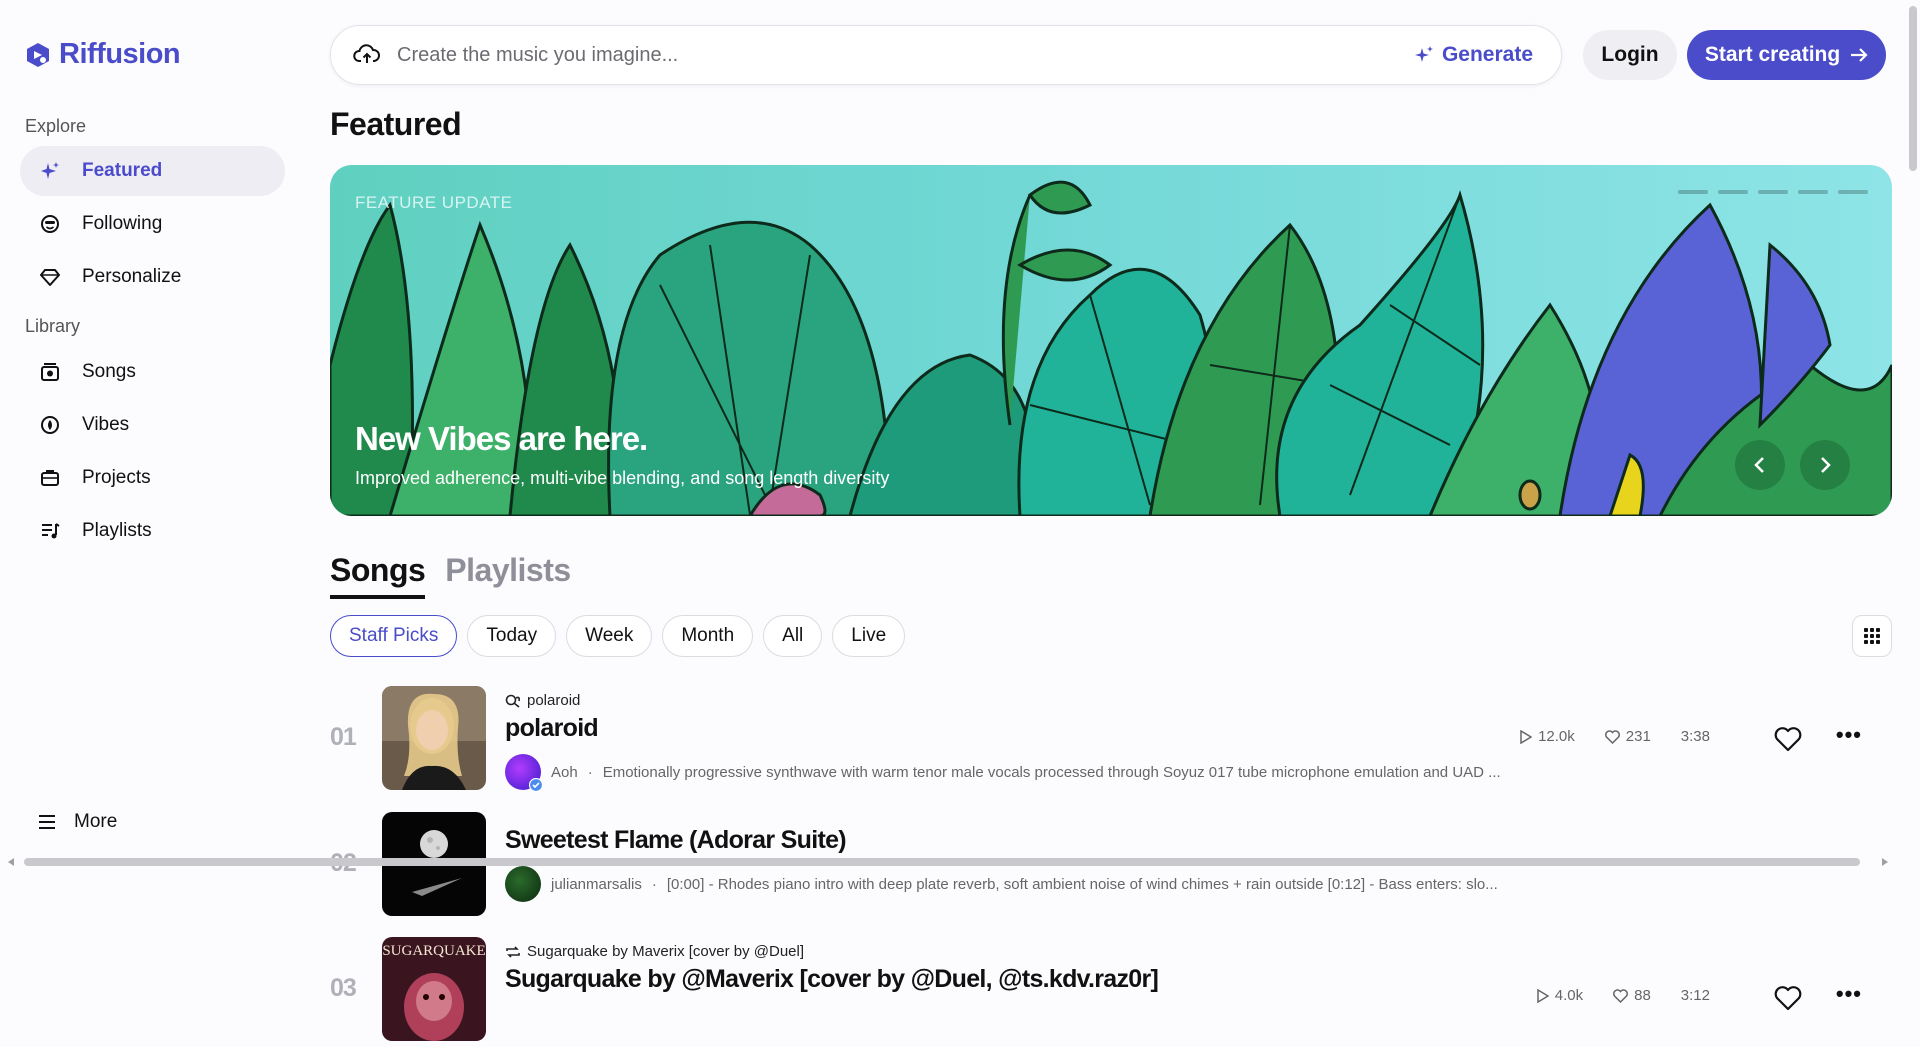 This screenshot has height=1047, width=1920. I want to click on song-stats: 4.0k 88 3:12, so click(1623, 995).